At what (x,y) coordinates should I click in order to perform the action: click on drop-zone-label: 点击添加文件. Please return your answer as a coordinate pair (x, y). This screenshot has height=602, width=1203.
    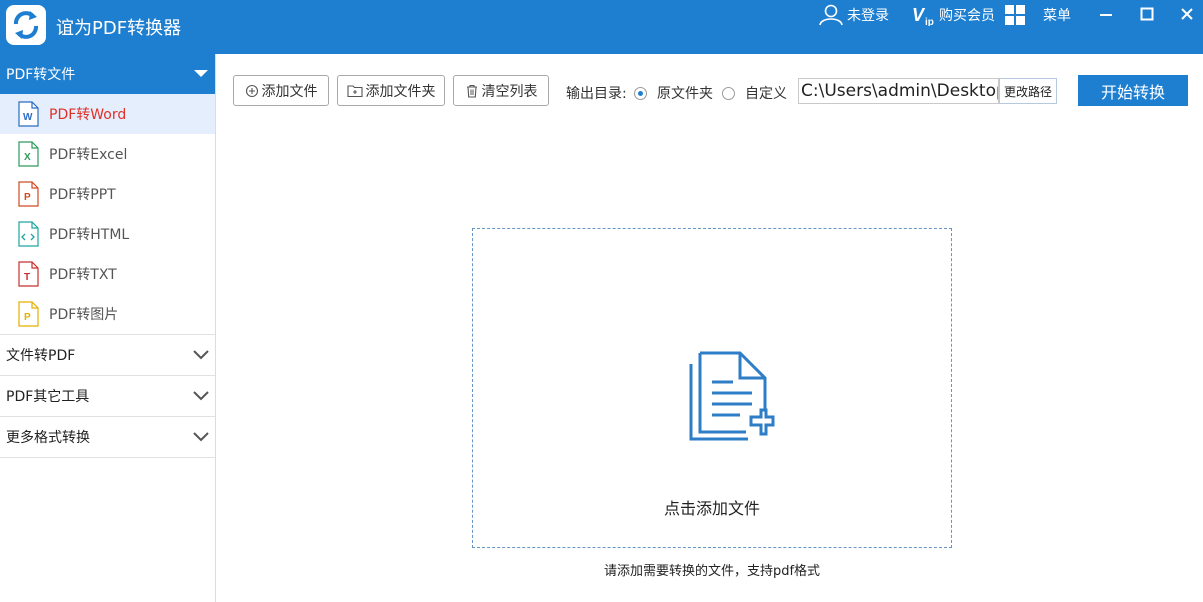
    Looking at the image, I should click on (711, 508).